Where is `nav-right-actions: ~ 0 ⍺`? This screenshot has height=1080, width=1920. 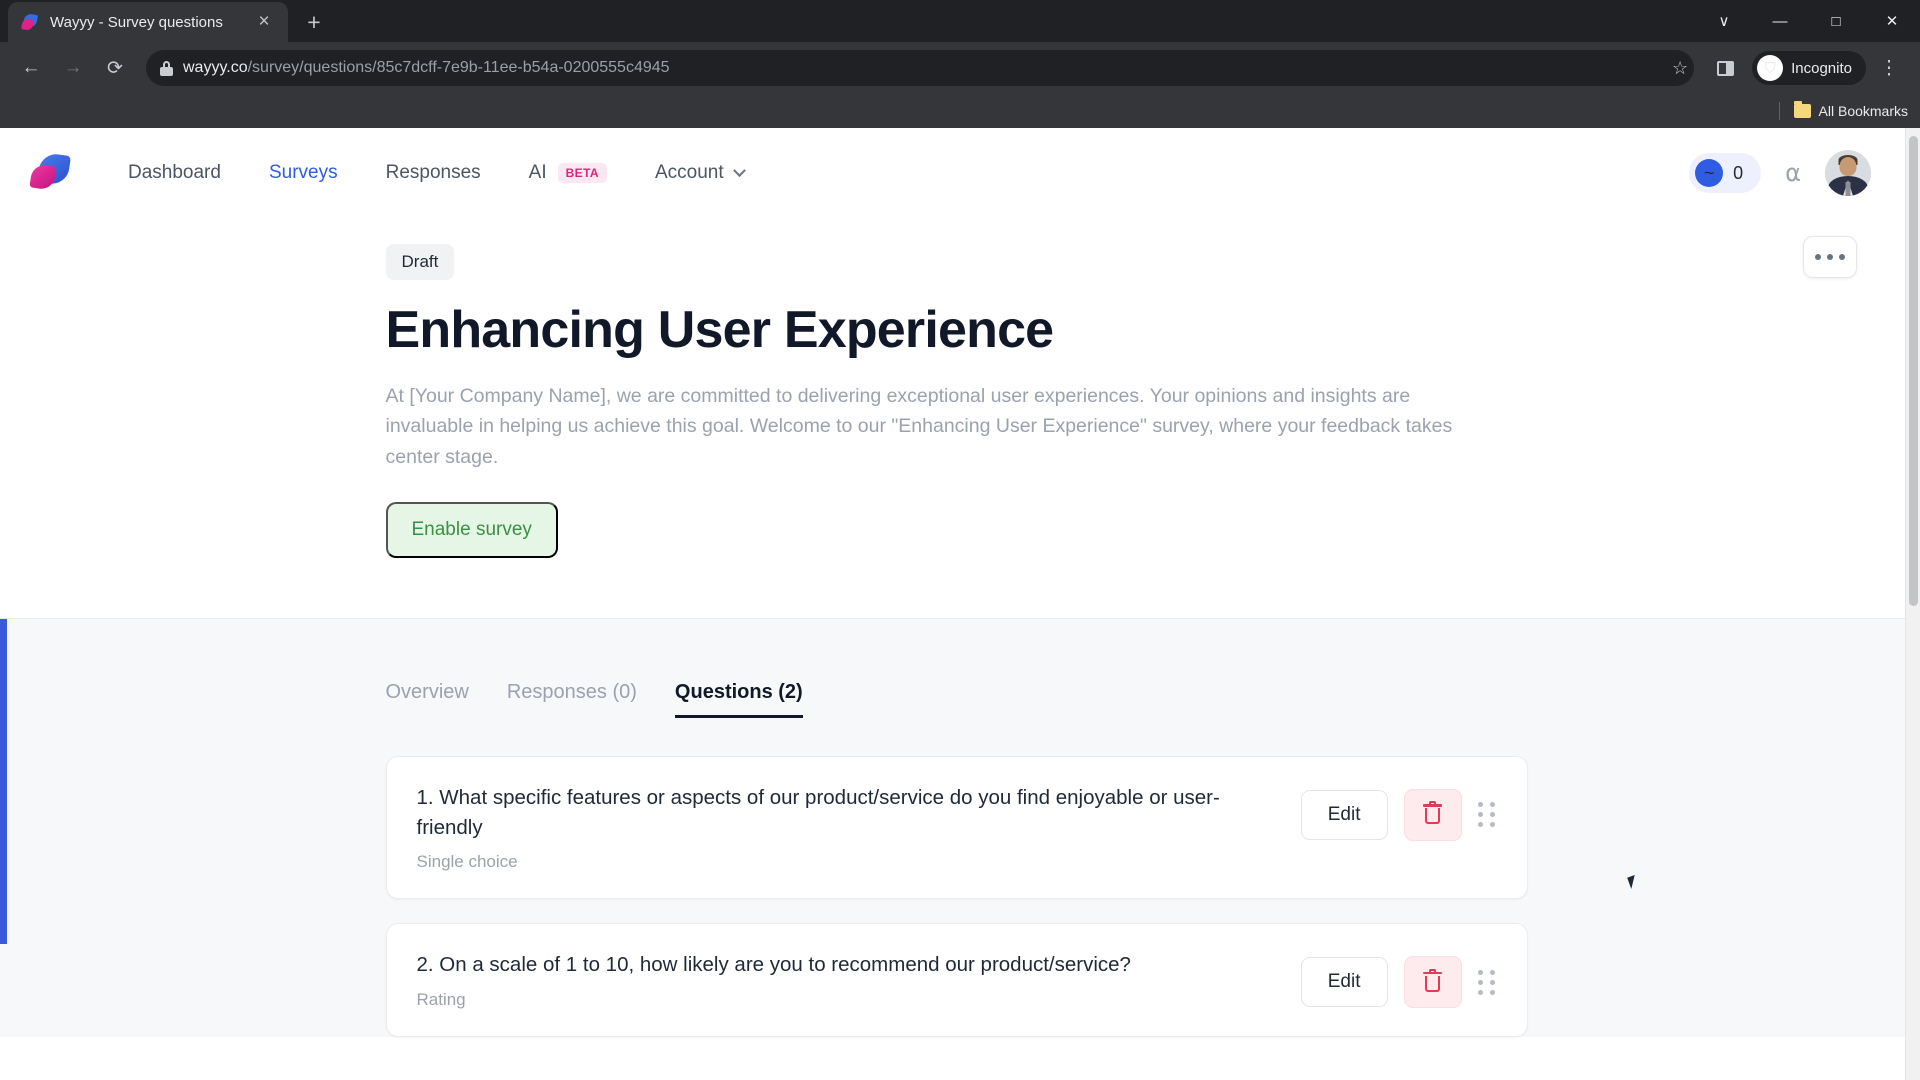 nav-right-actions: ~ 0 ⍺ is located at coordinates (1780, 173).